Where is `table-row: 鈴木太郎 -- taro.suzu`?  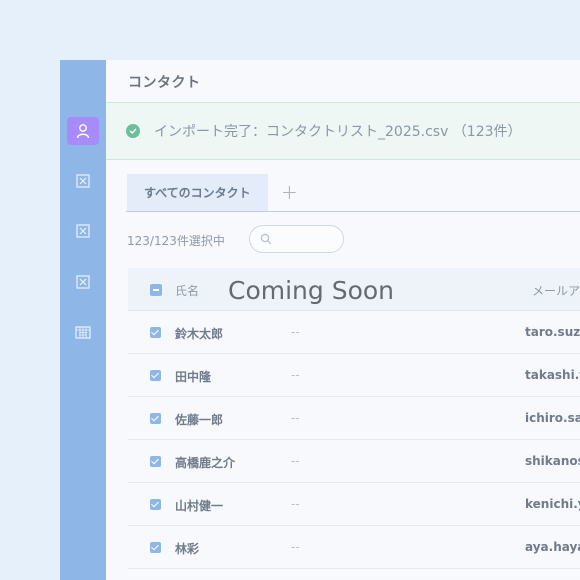
table-row: 鈴木太郎 -- taro.suzu is located at coordinates (354, 332).